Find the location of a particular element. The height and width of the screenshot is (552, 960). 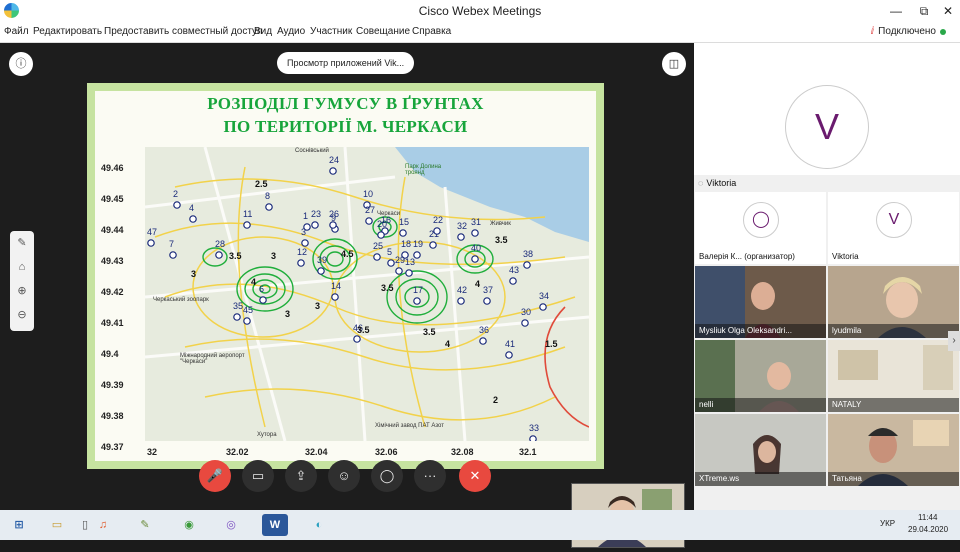

chrome-icon: ◉ is located at coordinates (189, 525).